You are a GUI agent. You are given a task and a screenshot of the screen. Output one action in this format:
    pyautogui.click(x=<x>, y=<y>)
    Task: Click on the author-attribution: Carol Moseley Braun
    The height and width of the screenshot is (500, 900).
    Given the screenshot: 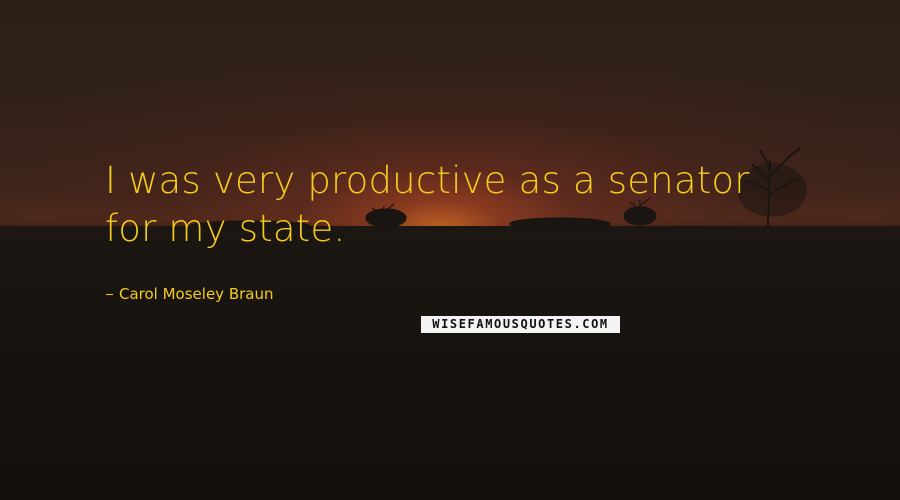 What is the action you would take?
    pyautogui.click(x=189, y=294)
    